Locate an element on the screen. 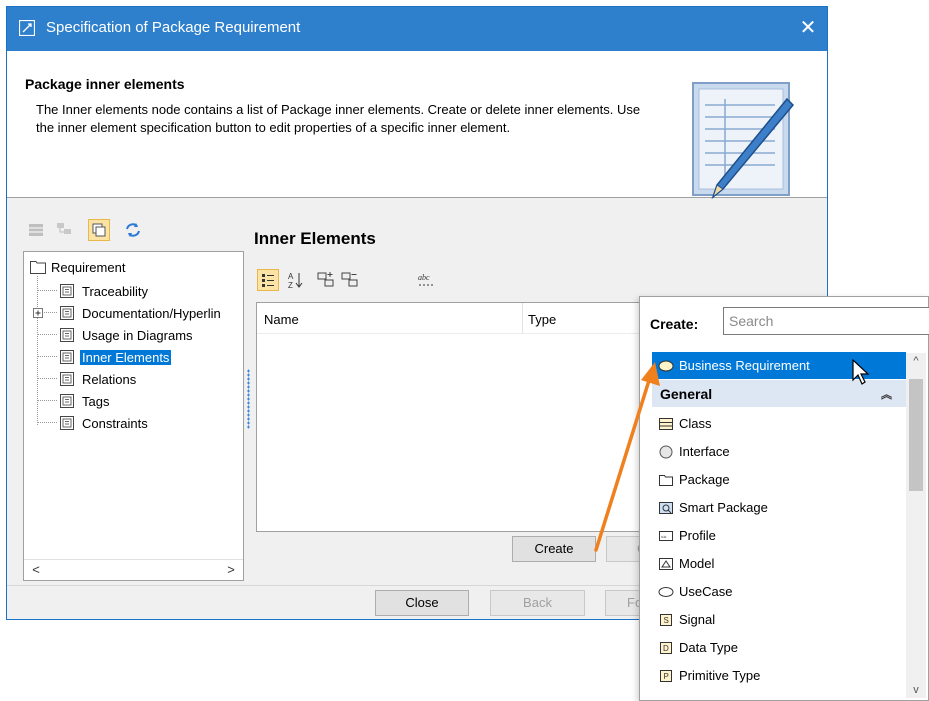 The image size is (929, 701). svg-text: S is located at coordinates (666, 620).